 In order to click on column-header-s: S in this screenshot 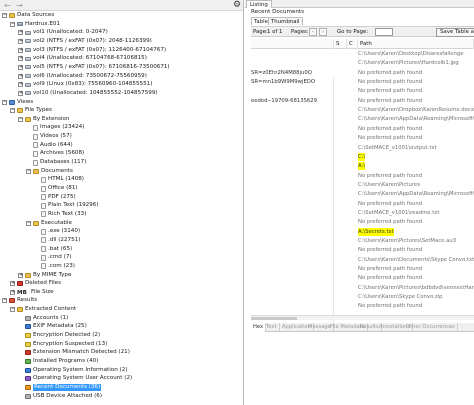, I will do `click(340, 44)`.